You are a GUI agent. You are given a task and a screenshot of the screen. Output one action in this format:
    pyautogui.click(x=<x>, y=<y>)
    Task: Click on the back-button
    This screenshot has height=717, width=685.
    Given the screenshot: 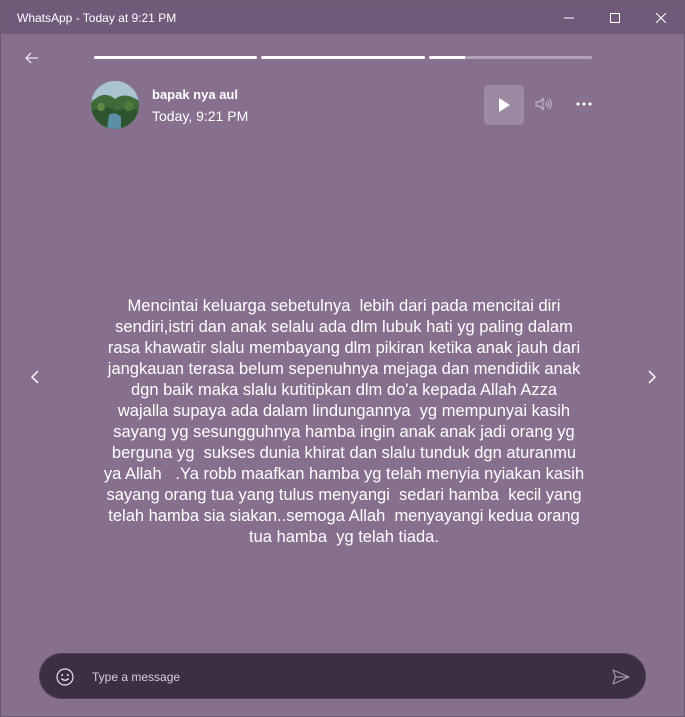 What is the action you would take?
    pyautogui.click(x=32, y=58)
    